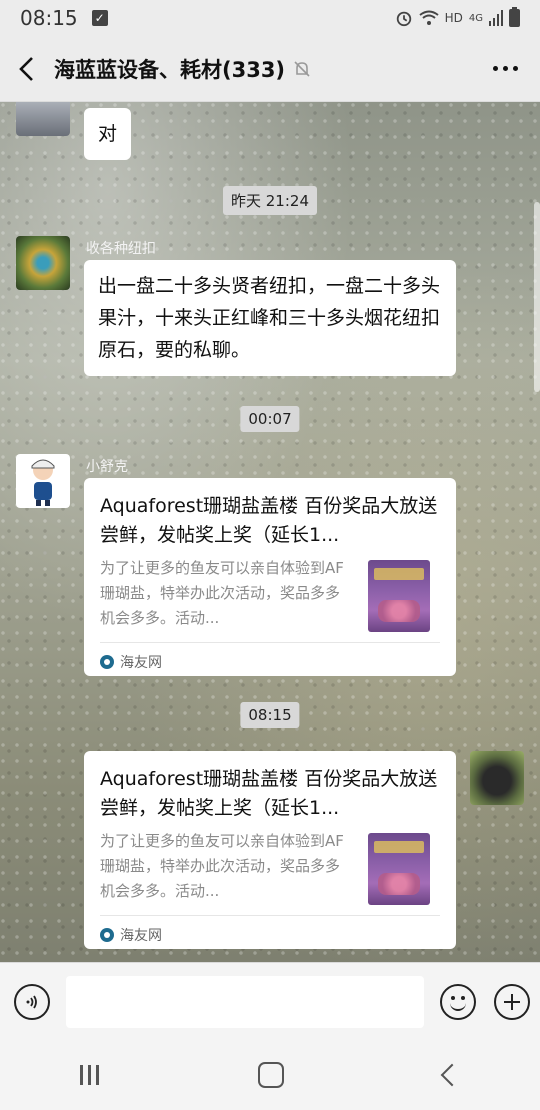  I want to click on back-button, so click(27, 69).